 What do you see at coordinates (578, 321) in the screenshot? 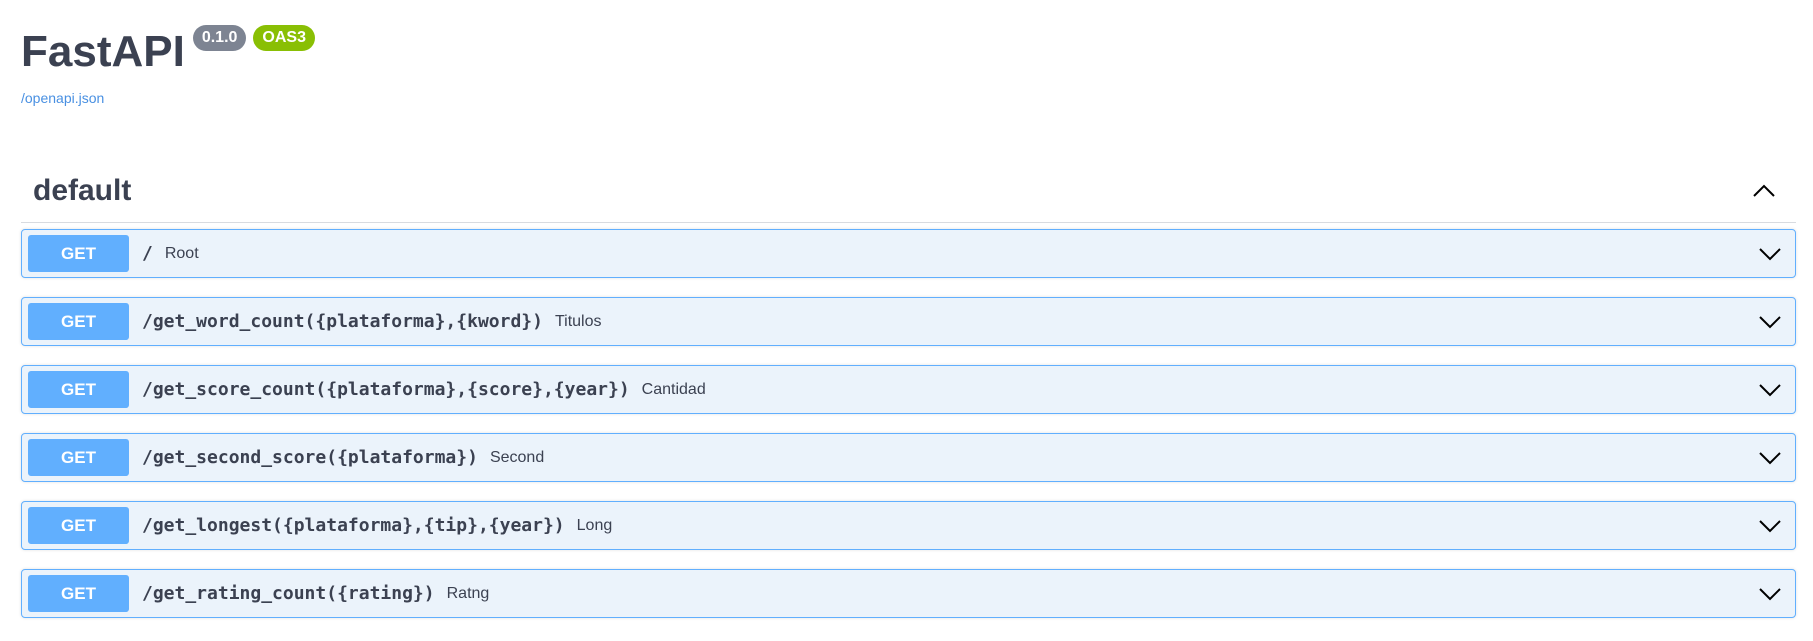
I see `operation-summary: Titulos` at bounding box center [578, 321].